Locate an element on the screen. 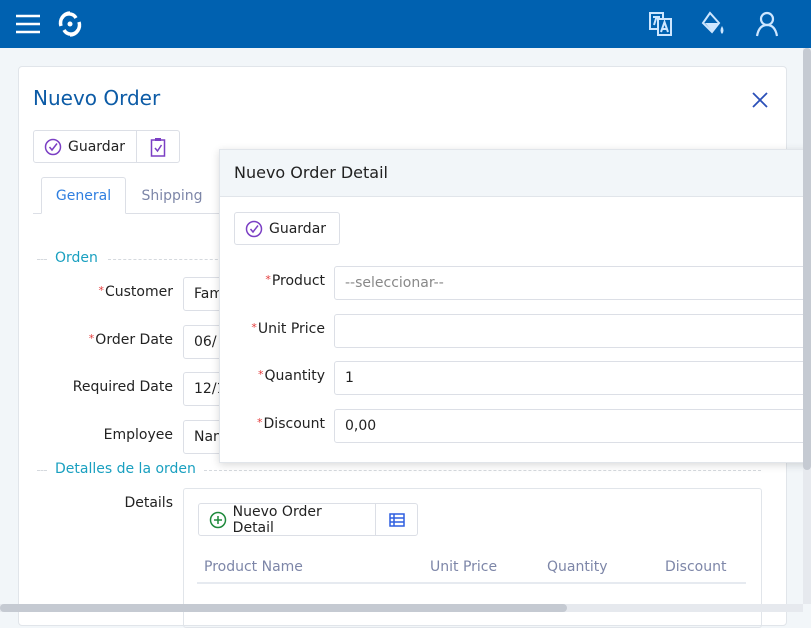  column-header-quantity: Quantity is located at coordinates (577, 567).